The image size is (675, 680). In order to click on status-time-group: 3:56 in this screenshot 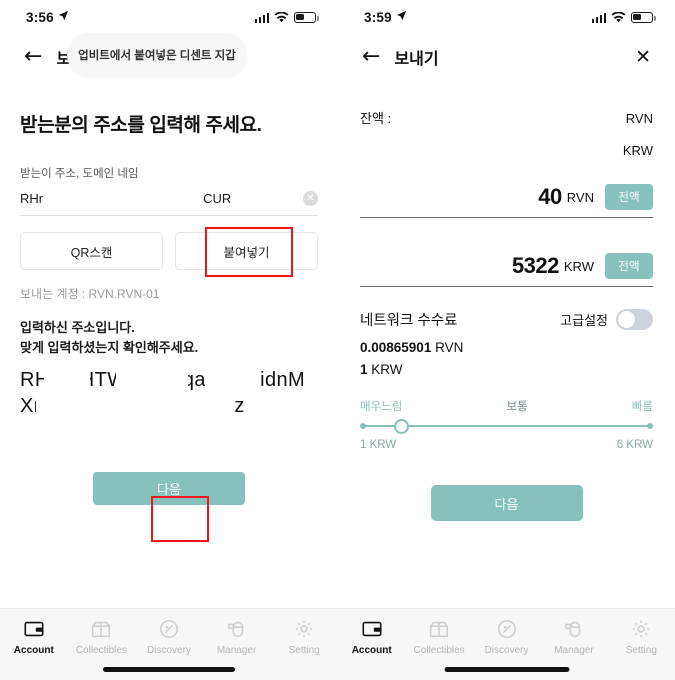, I will do `click(47, 17)`.